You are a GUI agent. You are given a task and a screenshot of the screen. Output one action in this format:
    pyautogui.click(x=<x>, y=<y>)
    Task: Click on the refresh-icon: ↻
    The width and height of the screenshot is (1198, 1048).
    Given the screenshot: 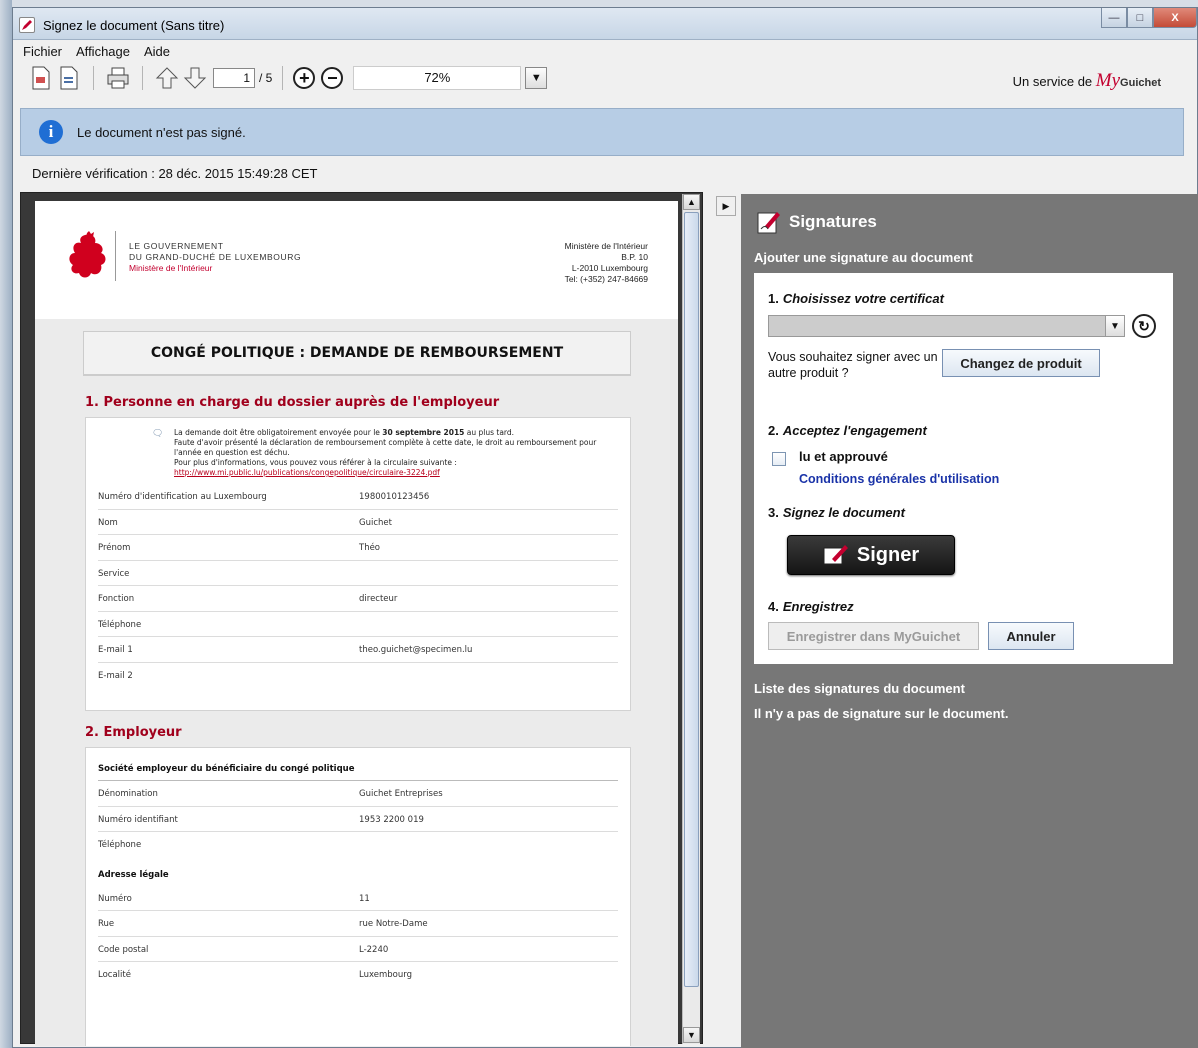 What is the action you would take?
    pyautogui.click(x=1144, y=325)
    